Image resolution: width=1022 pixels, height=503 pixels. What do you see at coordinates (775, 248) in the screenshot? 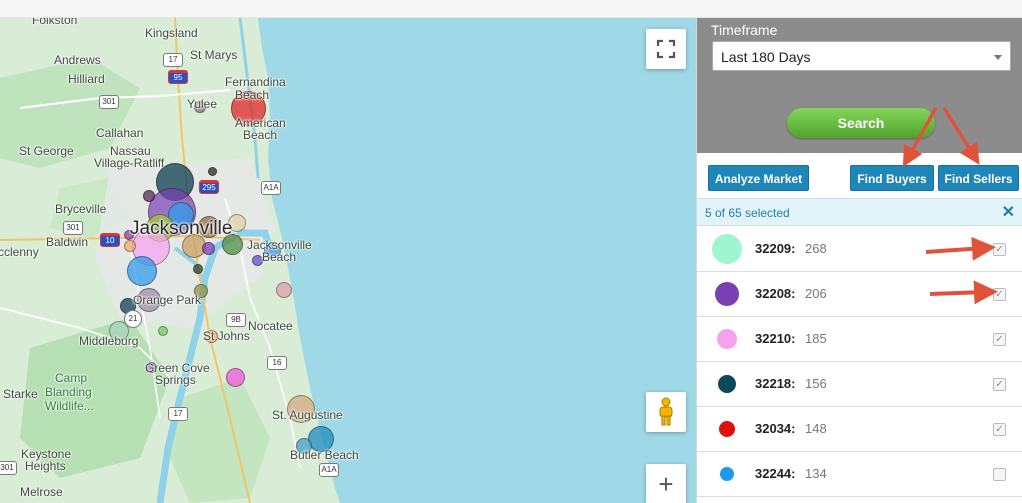
I see `zip-code: 32209:` at bounding box center [775, 248].